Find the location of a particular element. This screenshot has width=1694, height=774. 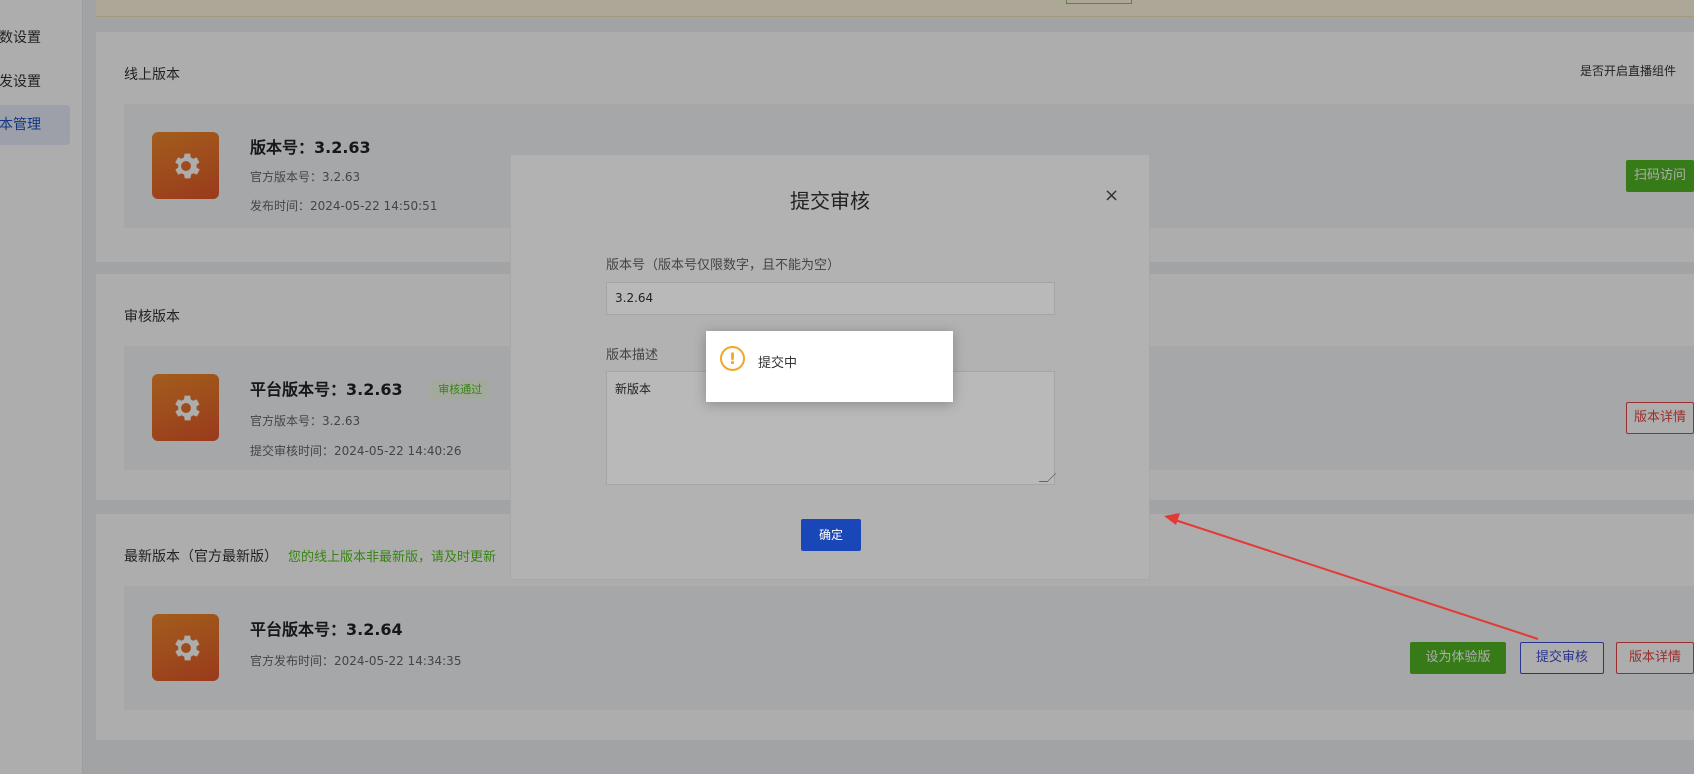

description-field-label: 版本描述 is located at coordinates (632, 355).